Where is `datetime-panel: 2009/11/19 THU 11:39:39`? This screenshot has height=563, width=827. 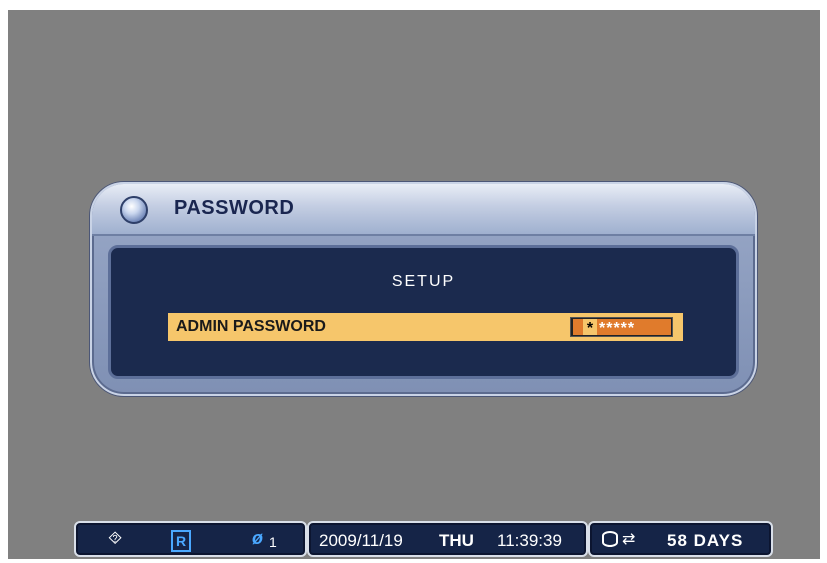 datetime-panel: 2009/11/19 THU 11:39:39 is located at coordinates (447, 539).